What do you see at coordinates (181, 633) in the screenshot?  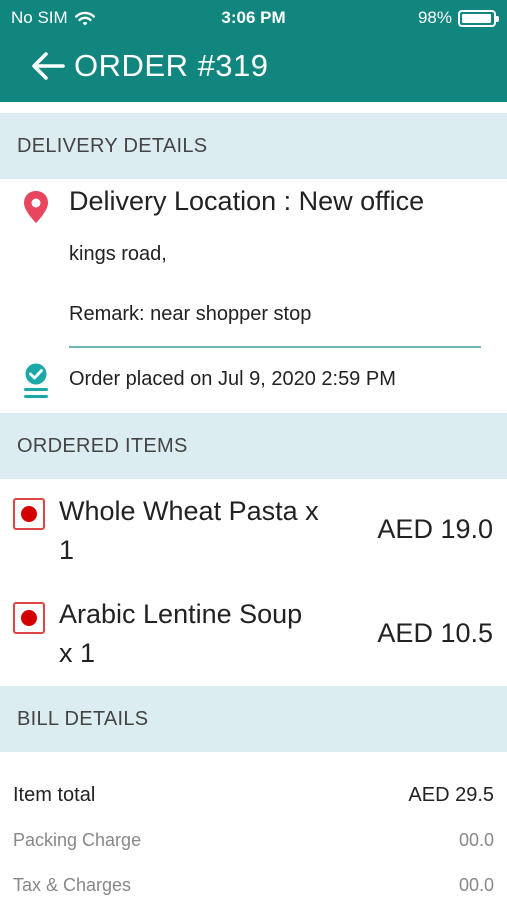 I see `item-name: Arabic Lentine Soup x 1` at bounding box center [181, 633].